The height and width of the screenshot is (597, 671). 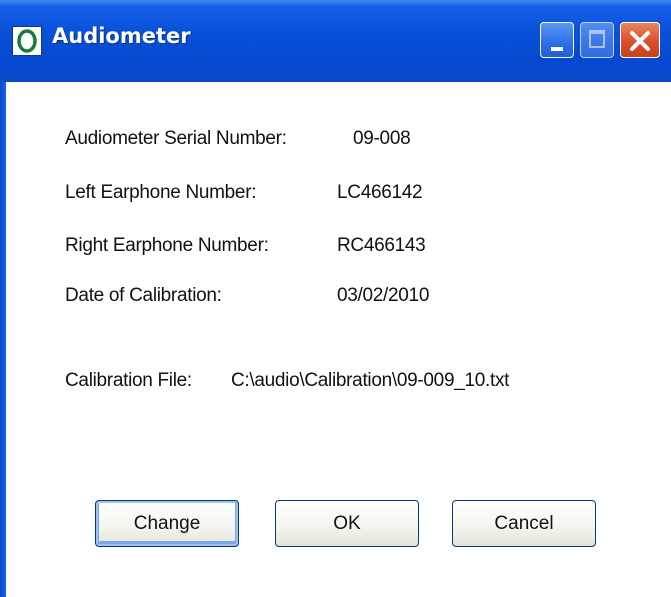 I want to click on minimize-button, so click(x=557, y=40).